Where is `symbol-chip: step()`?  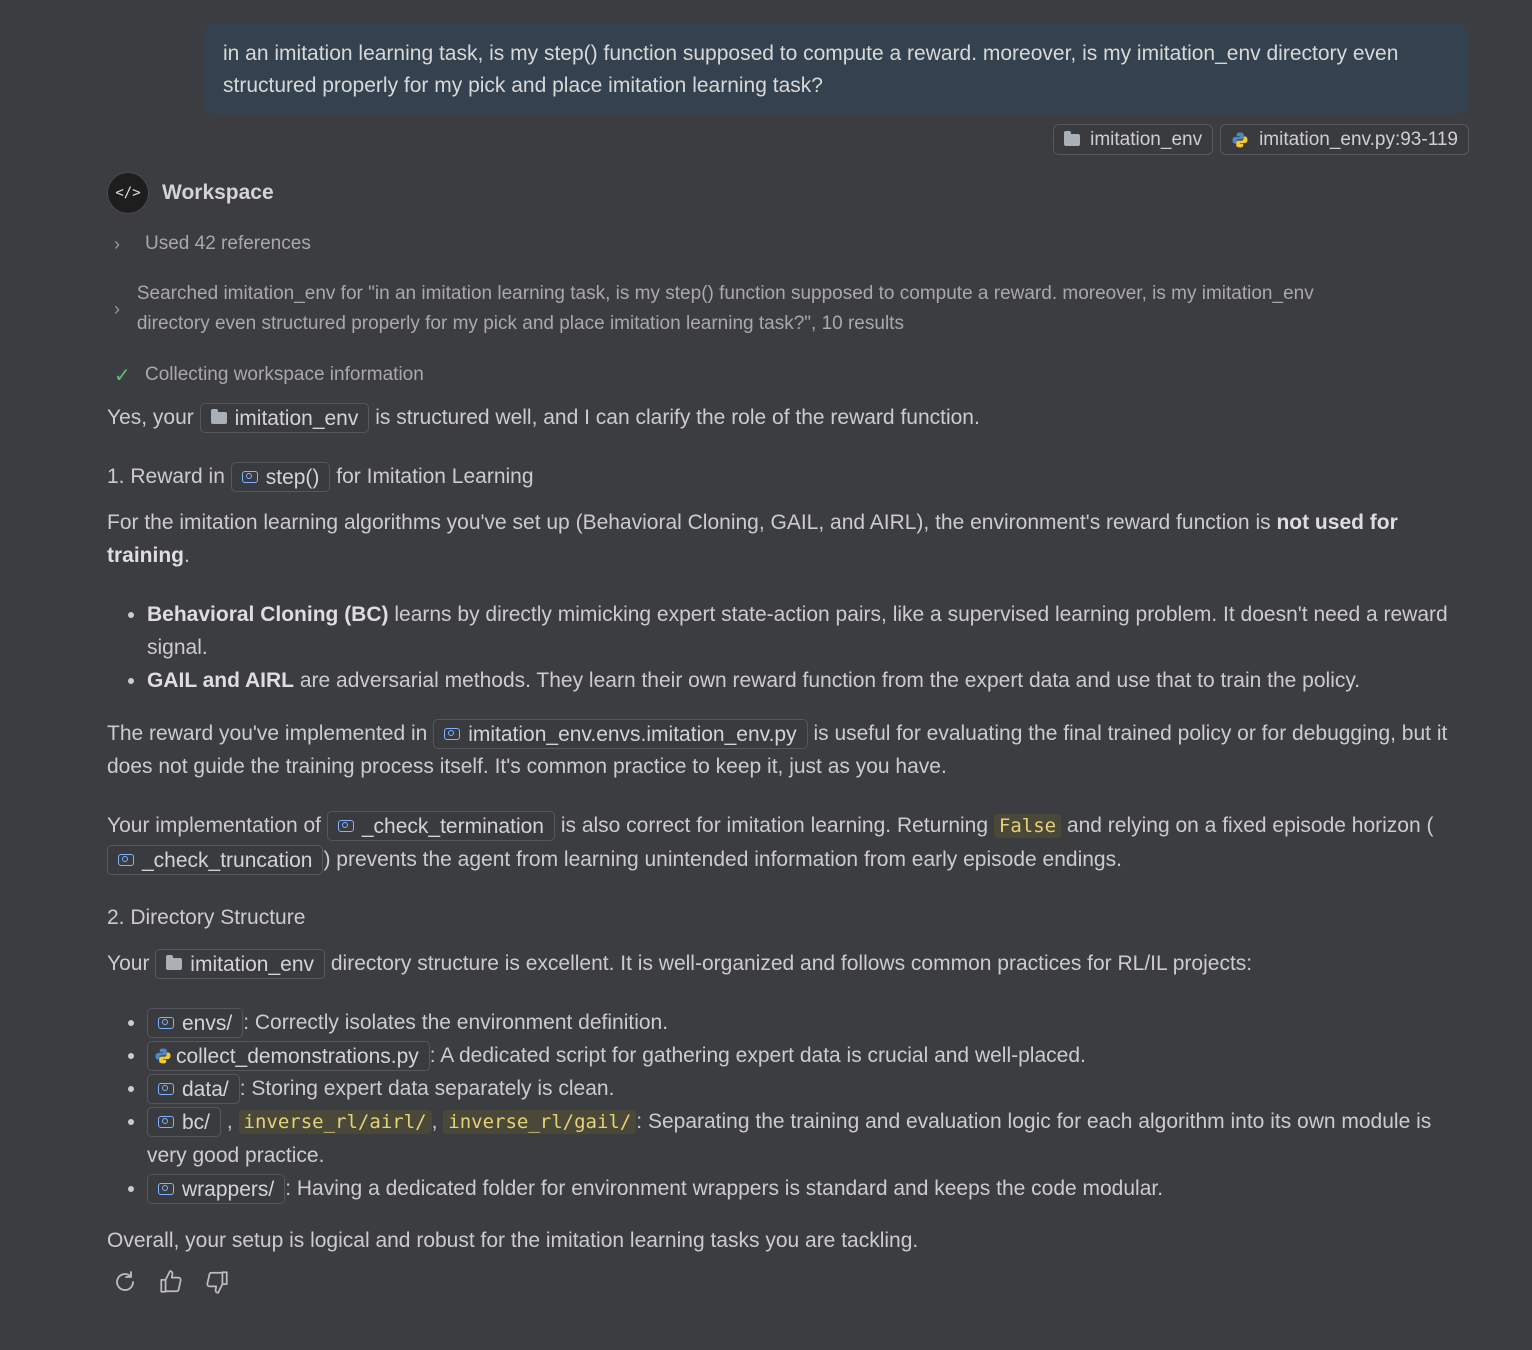 symbol-chip: step() is located at coordinates (280, 477).